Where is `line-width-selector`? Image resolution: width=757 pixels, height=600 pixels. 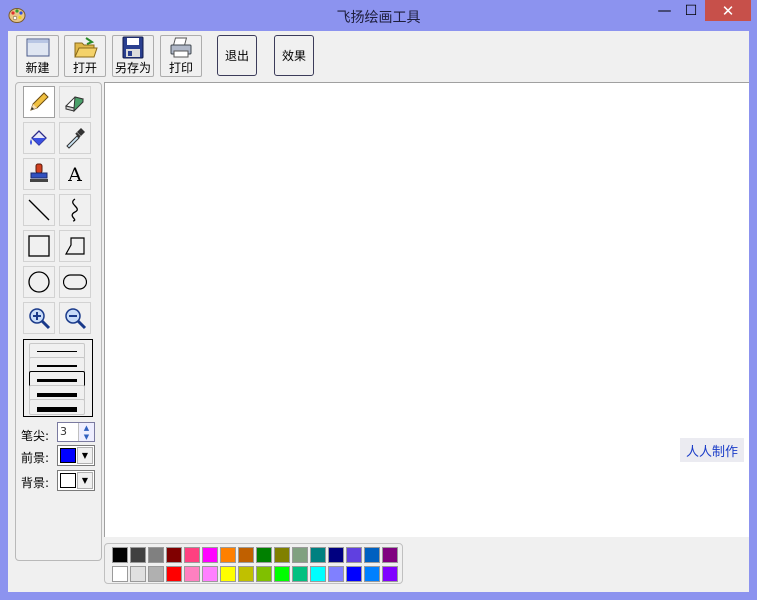
line-width-selector is located at coordinates (58, 378).